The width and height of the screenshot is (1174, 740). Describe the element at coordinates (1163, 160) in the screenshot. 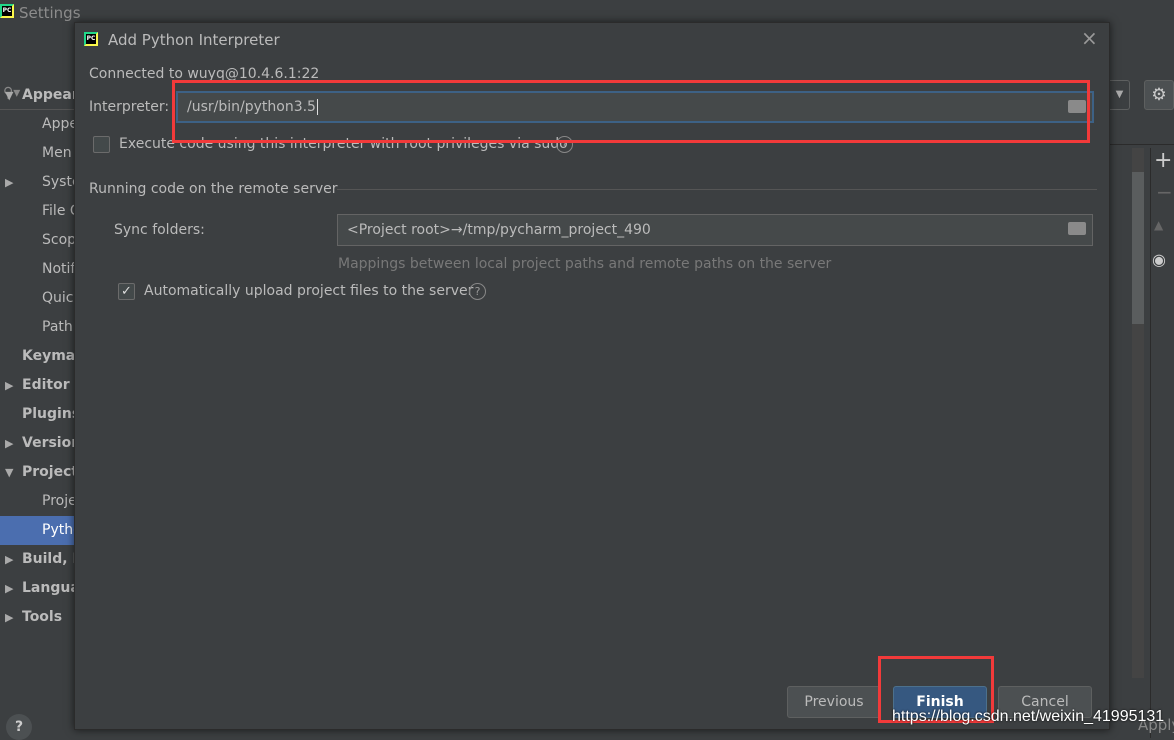

I see `add-icon: +` at that location.